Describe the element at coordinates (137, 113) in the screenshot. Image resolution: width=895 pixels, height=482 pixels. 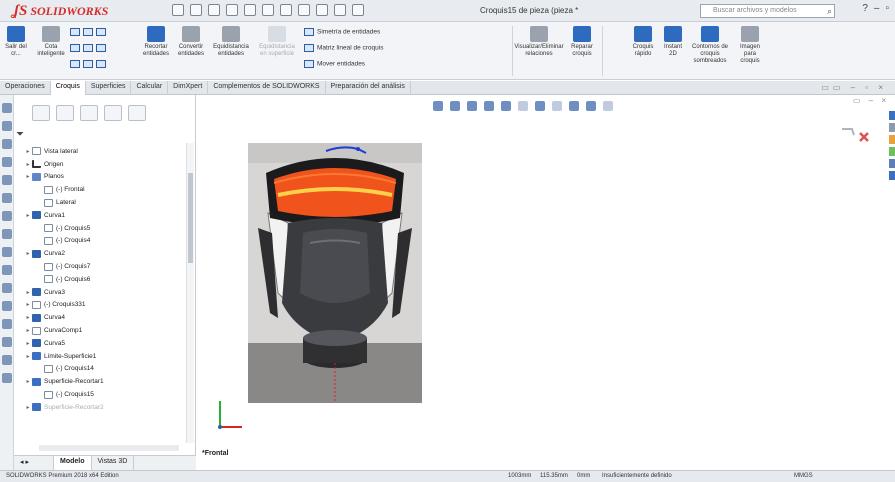
I see `display-tab-icon` at that location.